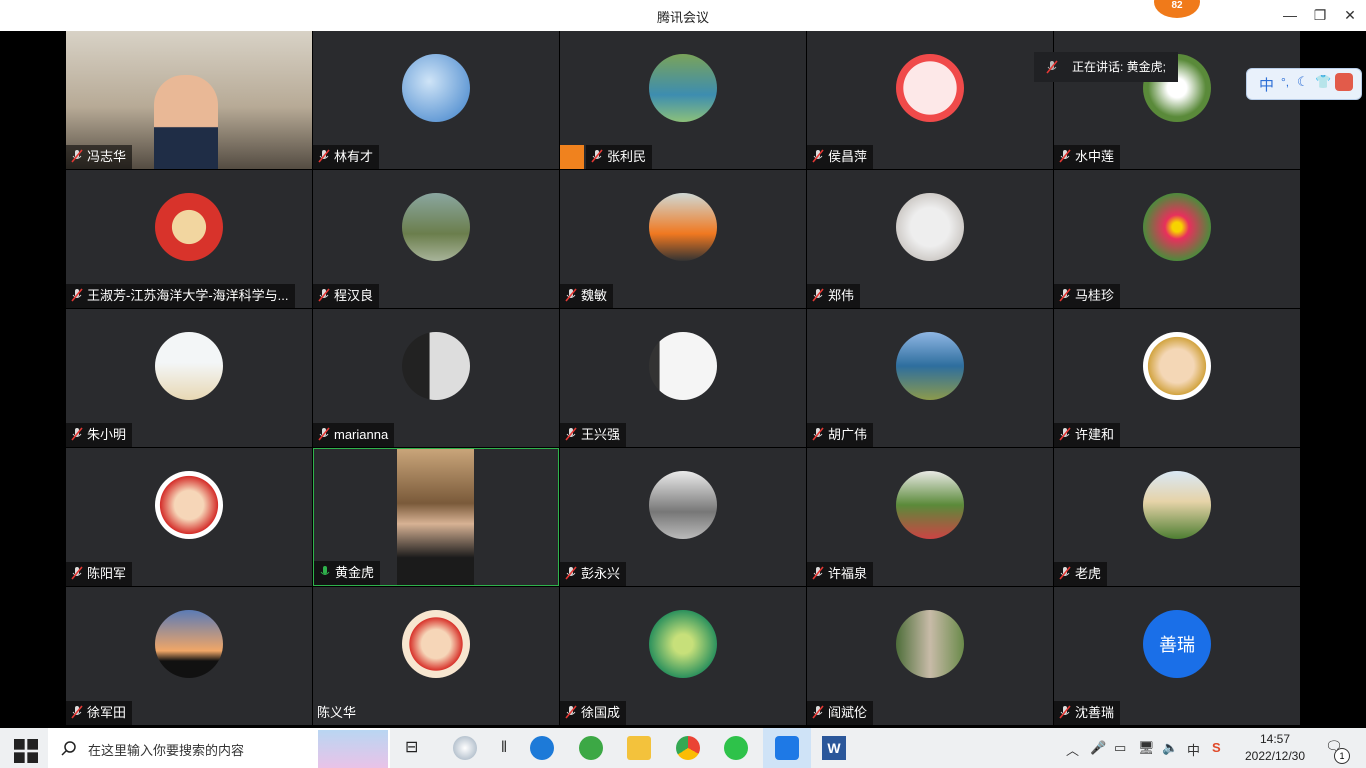  Describe the element at coordinates (587, 296) in the screenshot. I see `participant-name-bar: 魏敏` at that location.